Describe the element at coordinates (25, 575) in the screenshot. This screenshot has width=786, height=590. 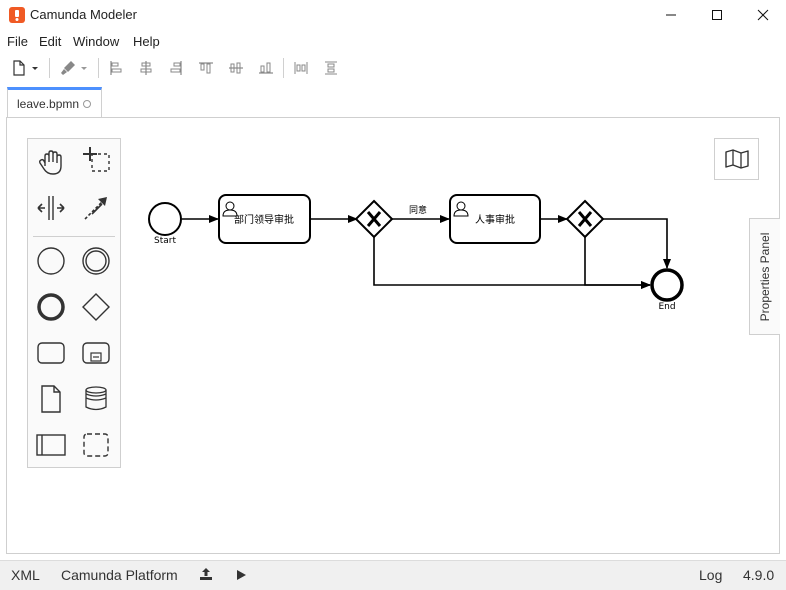
I see `xml-button: XML` at that location.